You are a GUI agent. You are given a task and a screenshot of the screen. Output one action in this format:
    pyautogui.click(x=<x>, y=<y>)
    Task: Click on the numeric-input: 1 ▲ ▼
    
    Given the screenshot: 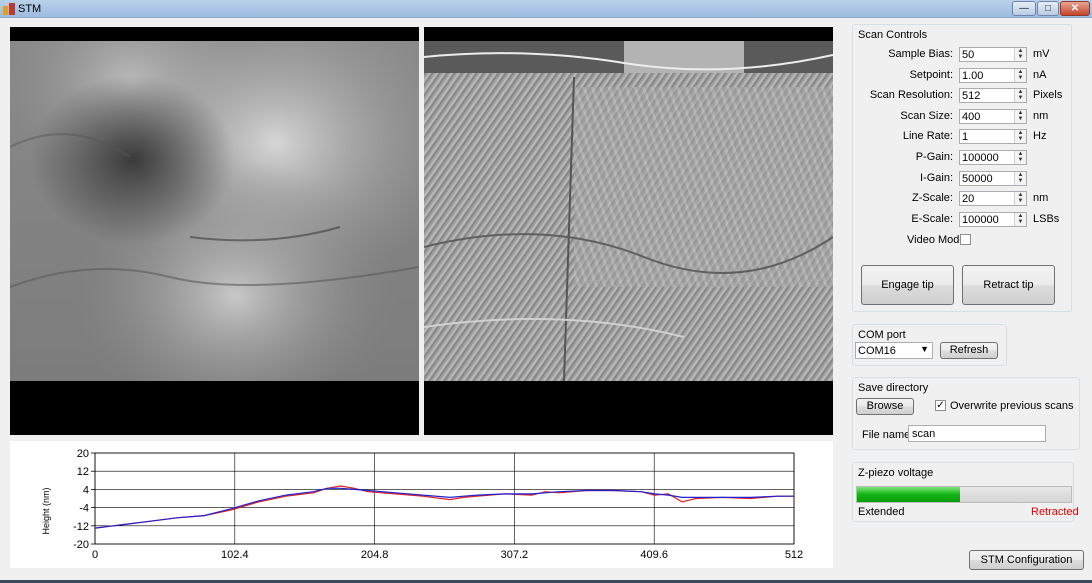 What is the action you would take?
    pyautogui.click(x=993, y=136)
    